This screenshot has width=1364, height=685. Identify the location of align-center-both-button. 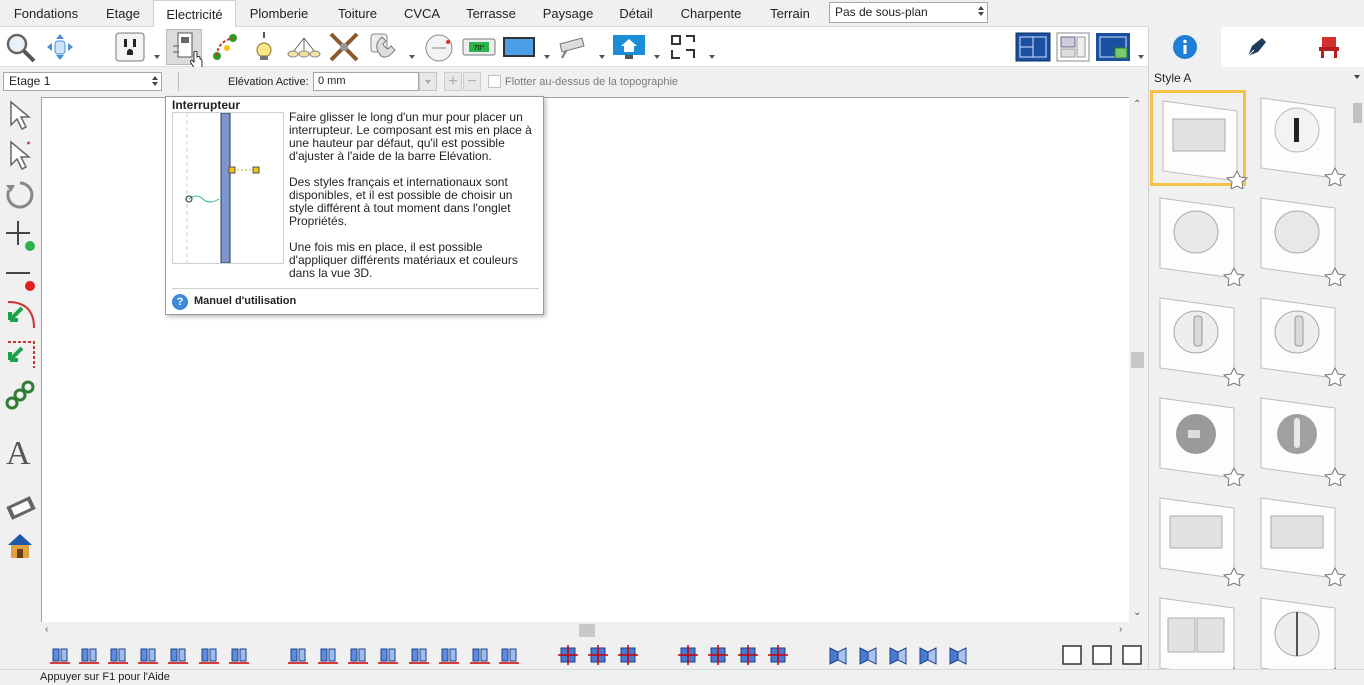
(148, 655).